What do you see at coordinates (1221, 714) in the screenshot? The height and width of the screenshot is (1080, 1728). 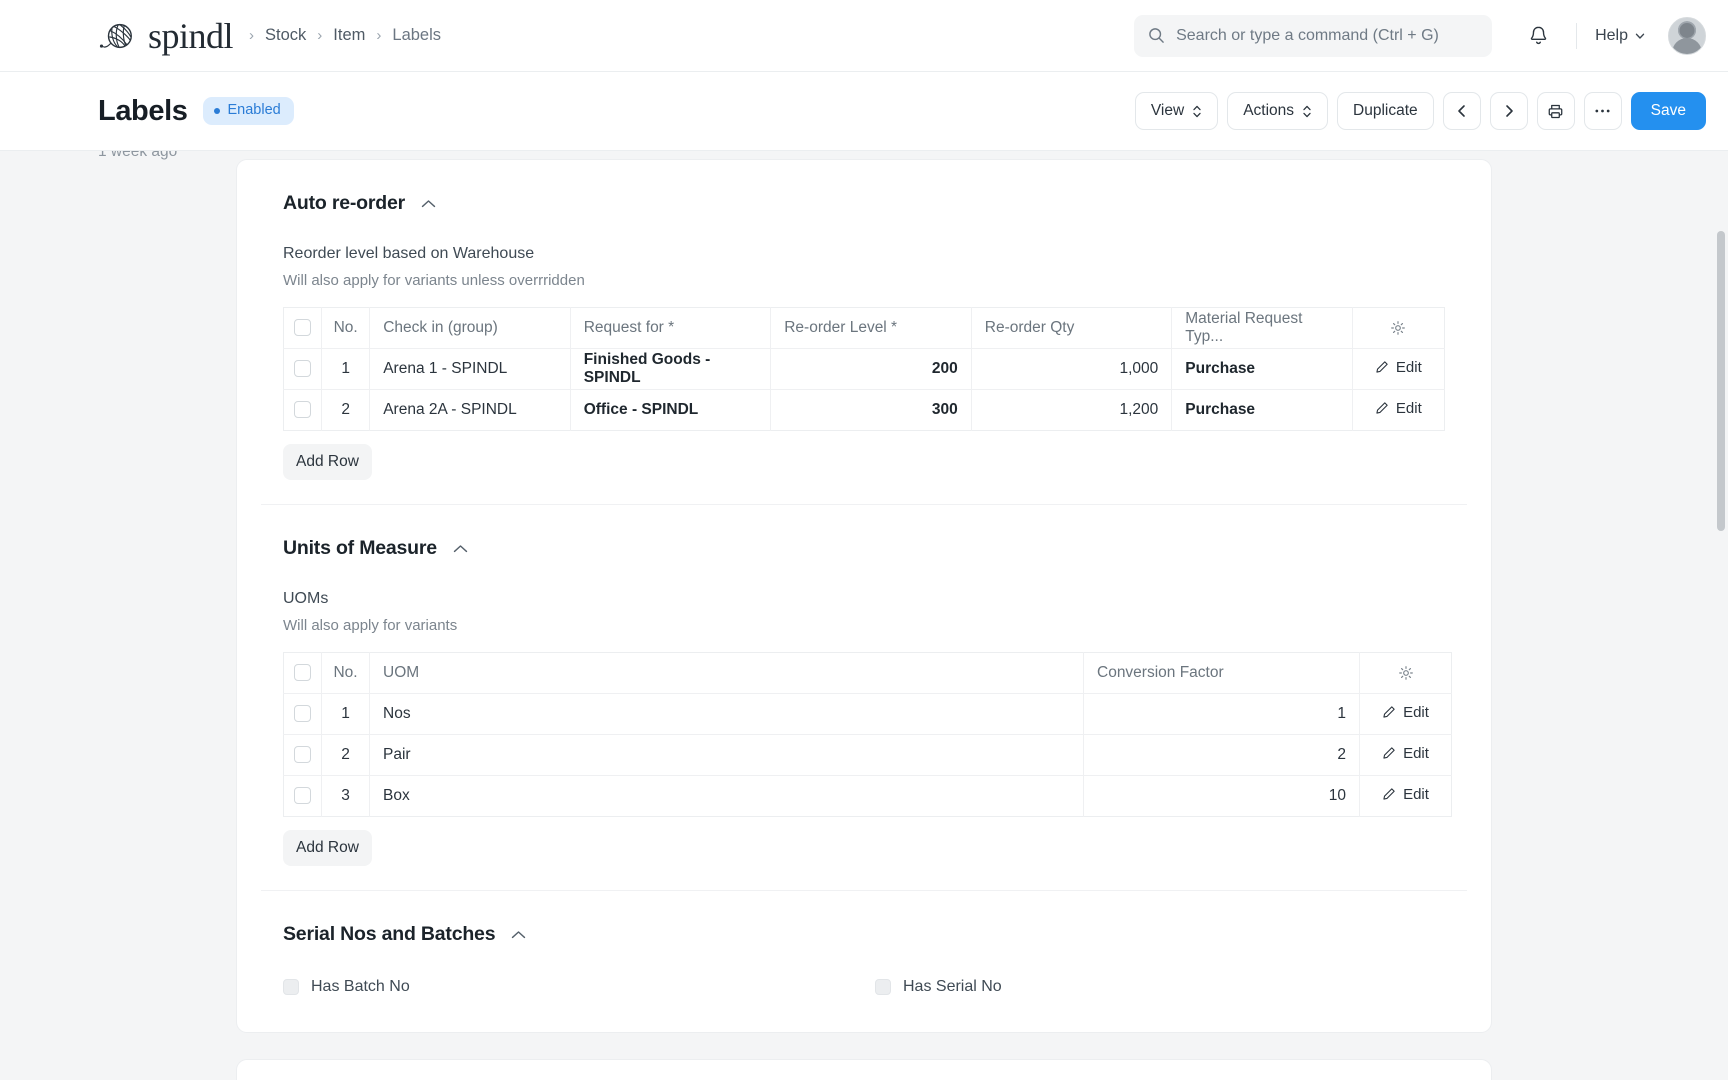 I see `cell-conversion-factor: 1` at bounding box center [1221, 714].